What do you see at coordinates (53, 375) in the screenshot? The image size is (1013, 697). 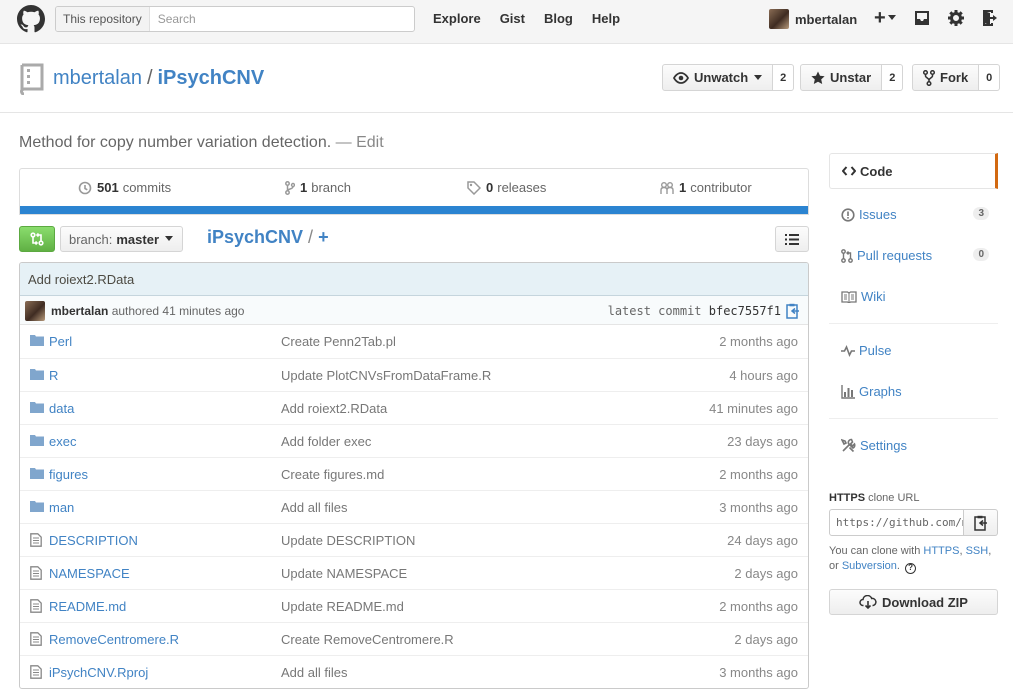 I see `file-name-link: R` at bounding box center [53, 375].